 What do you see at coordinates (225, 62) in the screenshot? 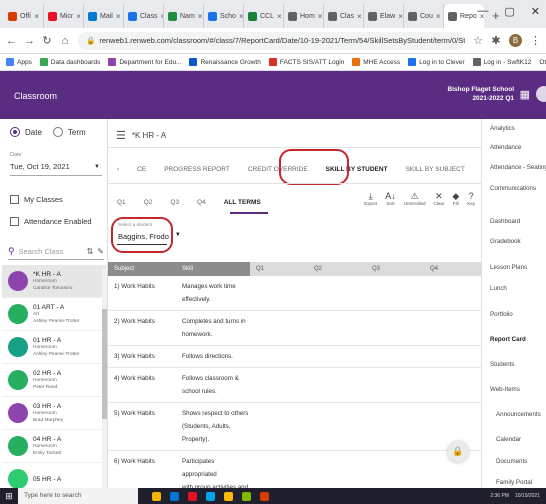
I see `bookmark-item: Renaissance Growth` at bounding box center [225, 62].